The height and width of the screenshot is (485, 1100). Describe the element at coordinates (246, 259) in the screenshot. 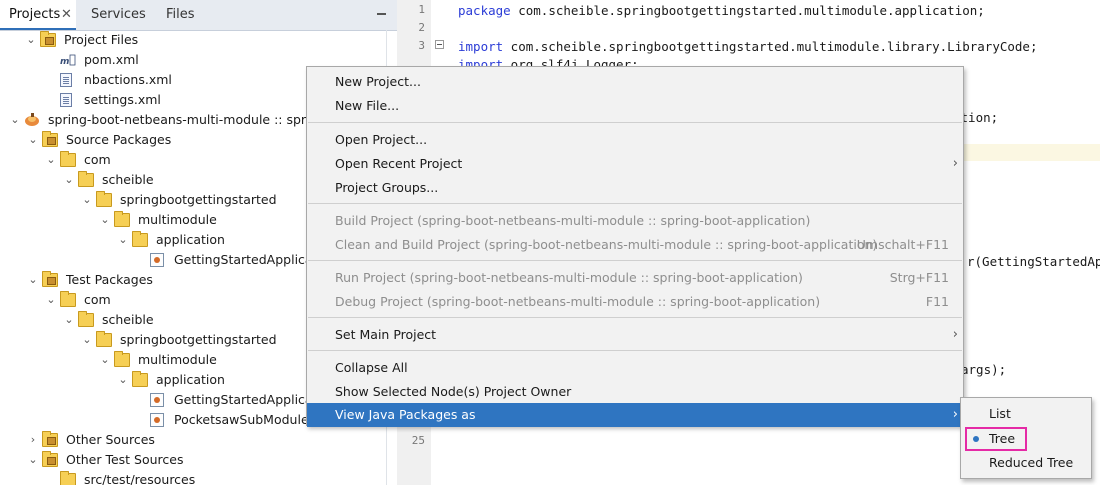

I see `tree-node-label: GettingStartedApplicat` at that location.